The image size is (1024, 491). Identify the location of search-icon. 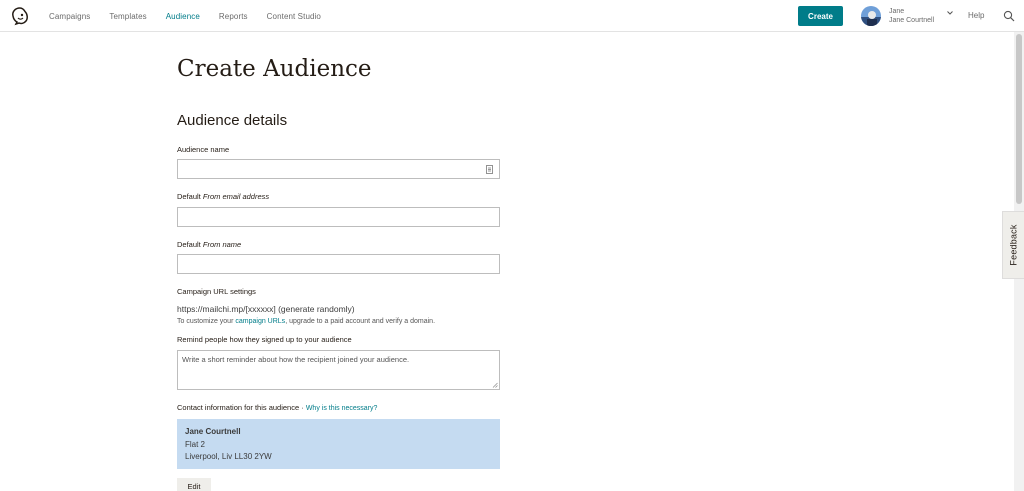
(1009, 16).